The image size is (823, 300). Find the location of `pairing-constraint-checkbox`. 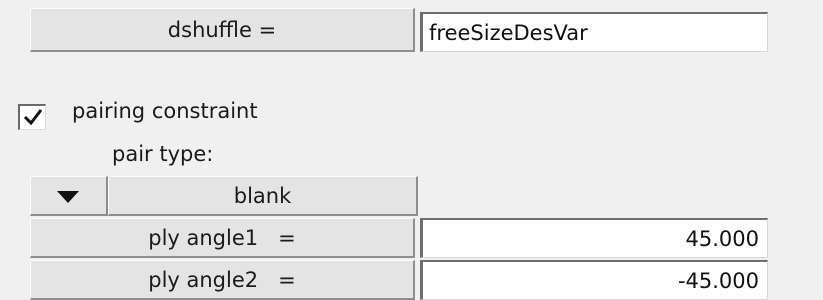

pairing-constraint-checkbox is located at coordinates (32, 117).